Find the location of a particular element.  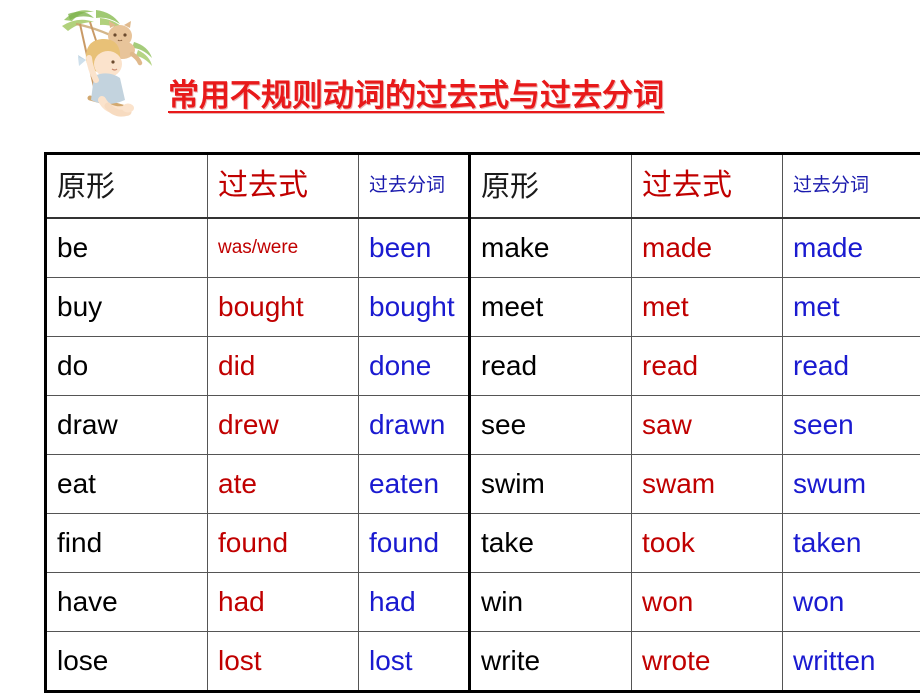

cell-past-tense: bought is located at coordinates (283, 307).